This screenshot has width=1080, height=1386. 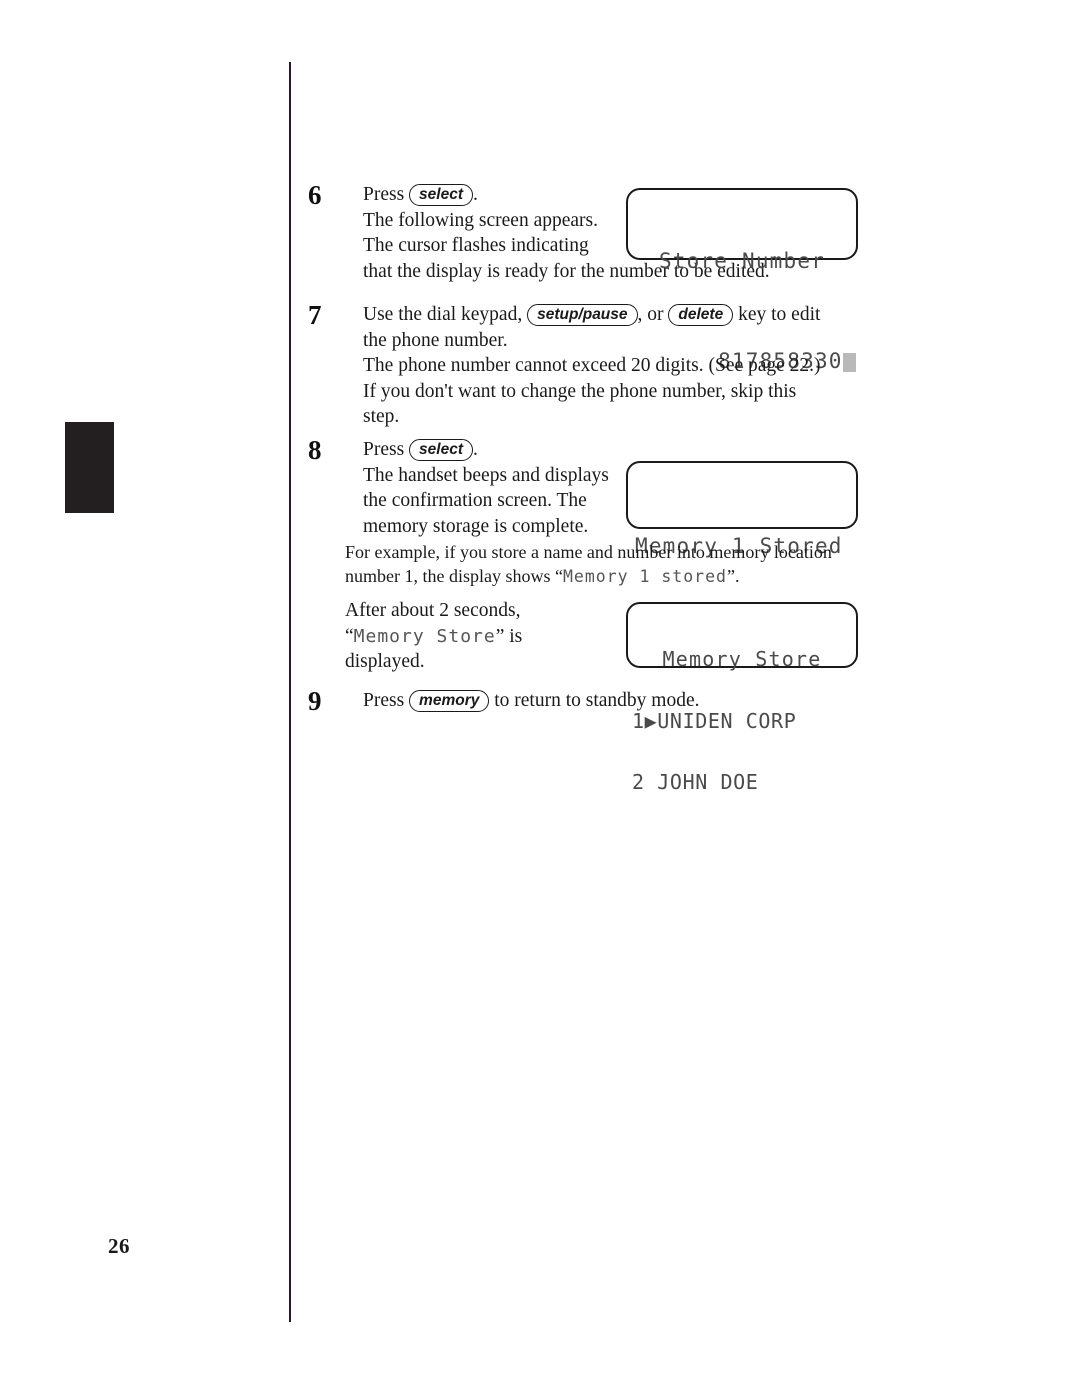 I want to click on step-9-line-1: Press memory to return to standby mode., so click(x=615, y=701).